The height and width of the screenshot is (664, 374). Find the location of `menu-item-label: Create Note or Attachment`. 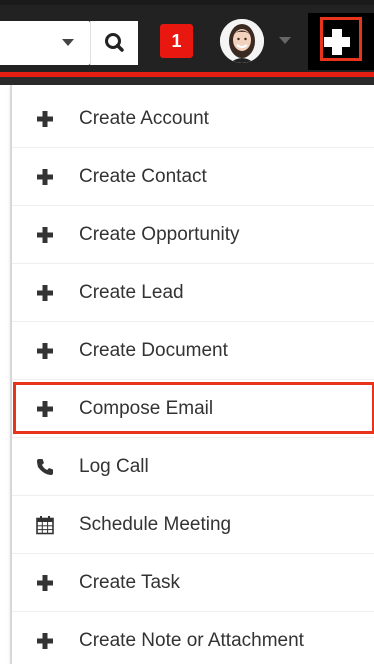

menu-item-label: Create Note or Attachment is located at coordinates (191, 640).